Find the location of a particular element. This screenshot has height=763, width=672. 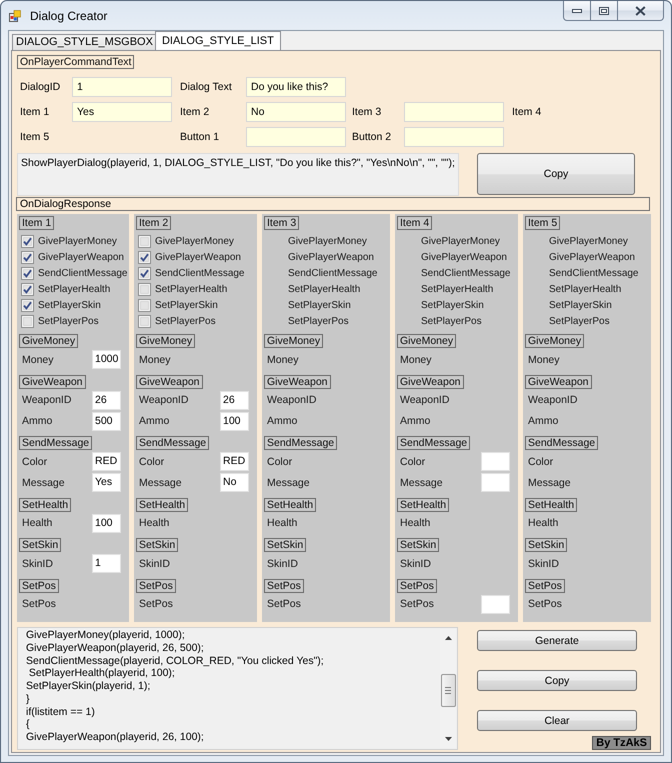

action-button: Clear is located at coordinates (557, 720).